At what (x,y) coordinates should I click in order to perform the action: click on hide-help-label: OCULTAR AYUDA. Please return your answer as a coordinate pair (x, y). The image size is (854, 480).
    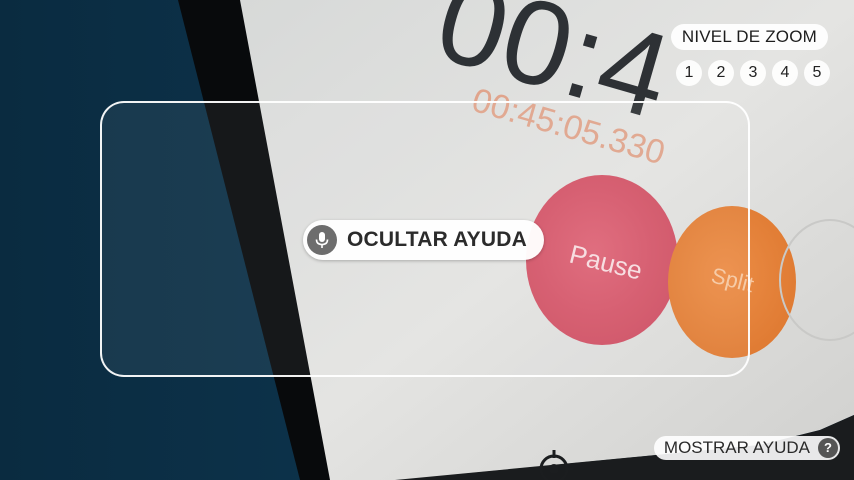
    Looking at the image, I should click on (437, 239).